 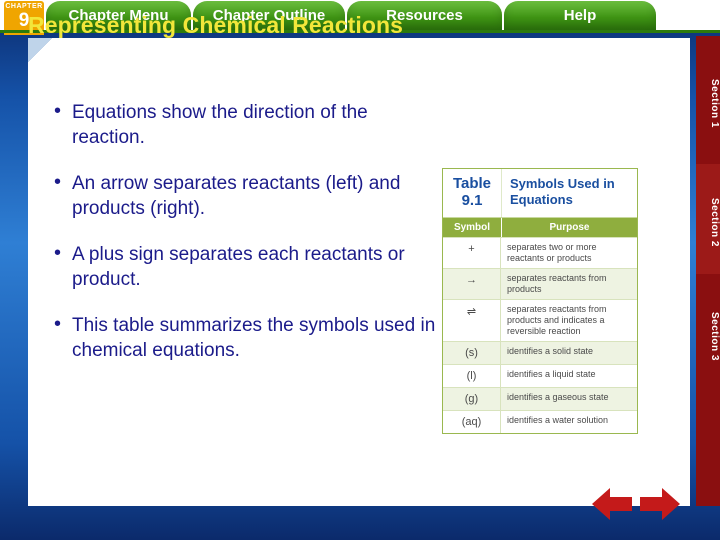 What do you see at coordinates (472, 200) in the screenshot?
I see `table-figure-label-number: 9.1` at bounding box center [472, 200].